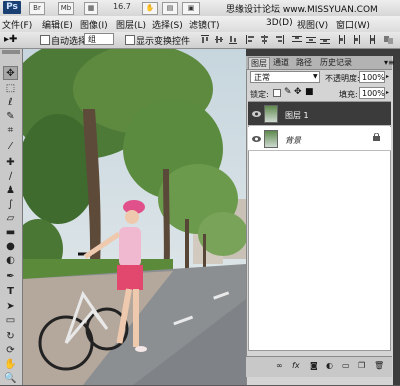  I want to click on watermark-text: 思缘设计论坛 www.MISSYUAN.COM, so click(302, 10).